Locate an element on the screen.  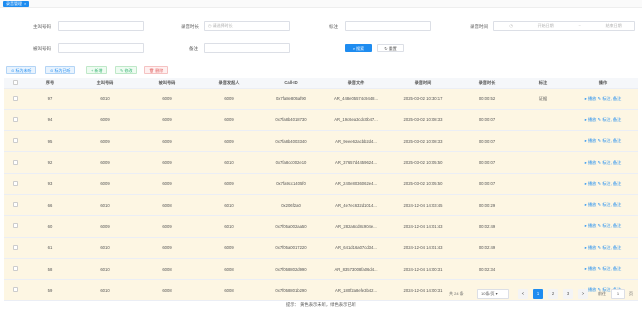
delete-button: 🗑 删除 is located at coordinates (156, 70).